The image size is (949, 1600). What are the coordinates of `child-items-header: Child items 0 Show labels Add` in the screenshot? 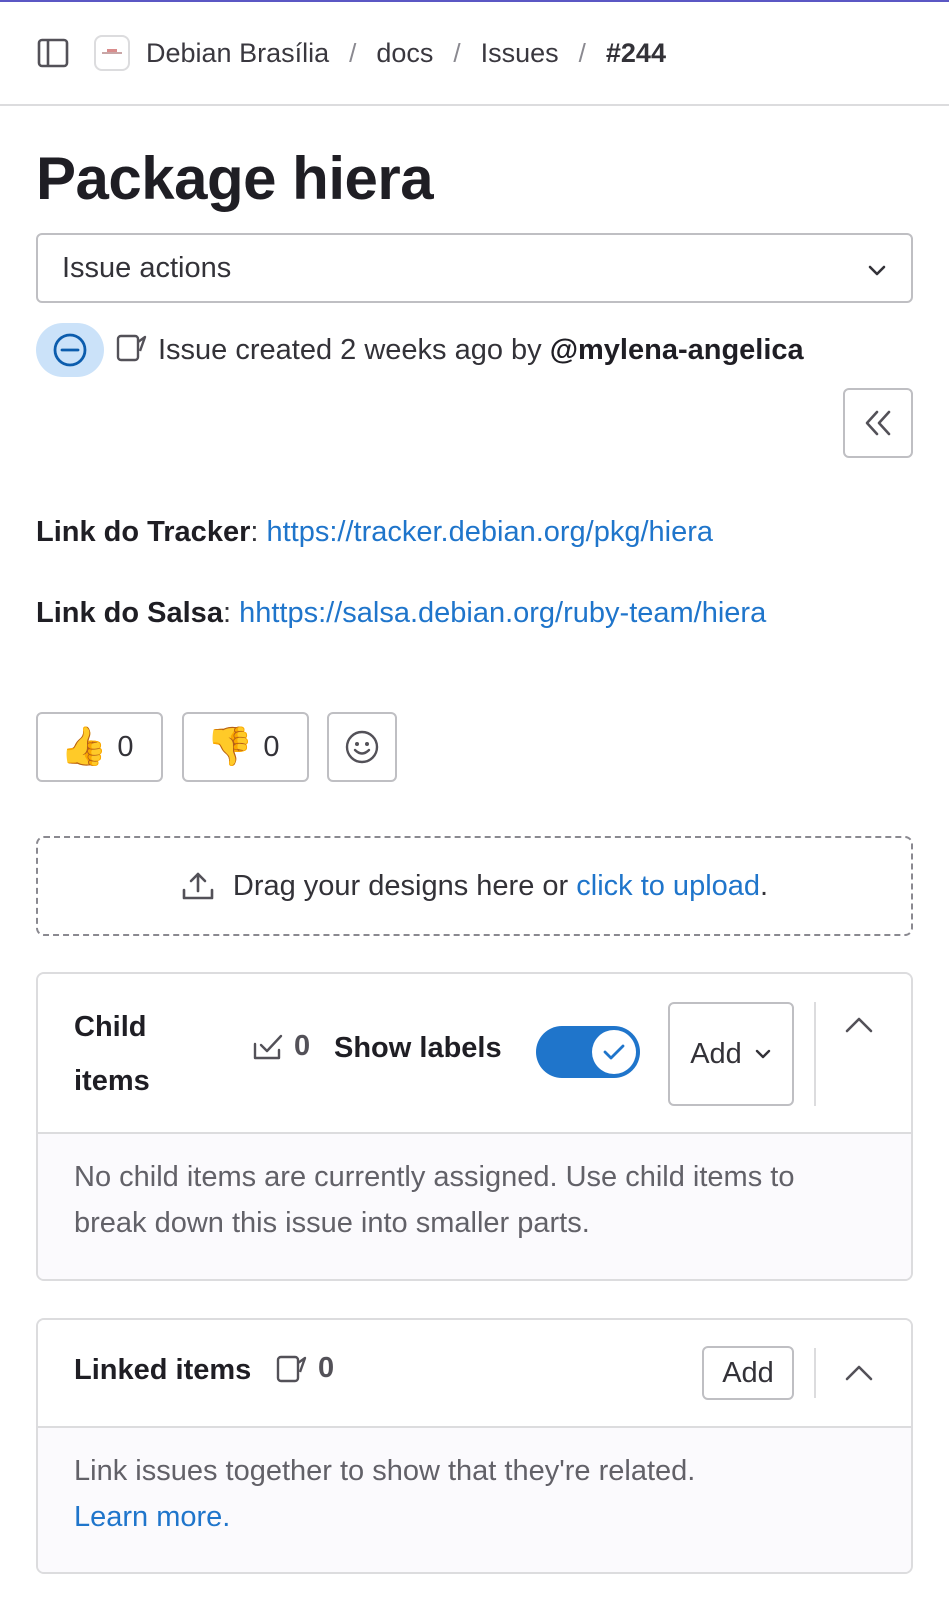 It's located at (474, 1054).